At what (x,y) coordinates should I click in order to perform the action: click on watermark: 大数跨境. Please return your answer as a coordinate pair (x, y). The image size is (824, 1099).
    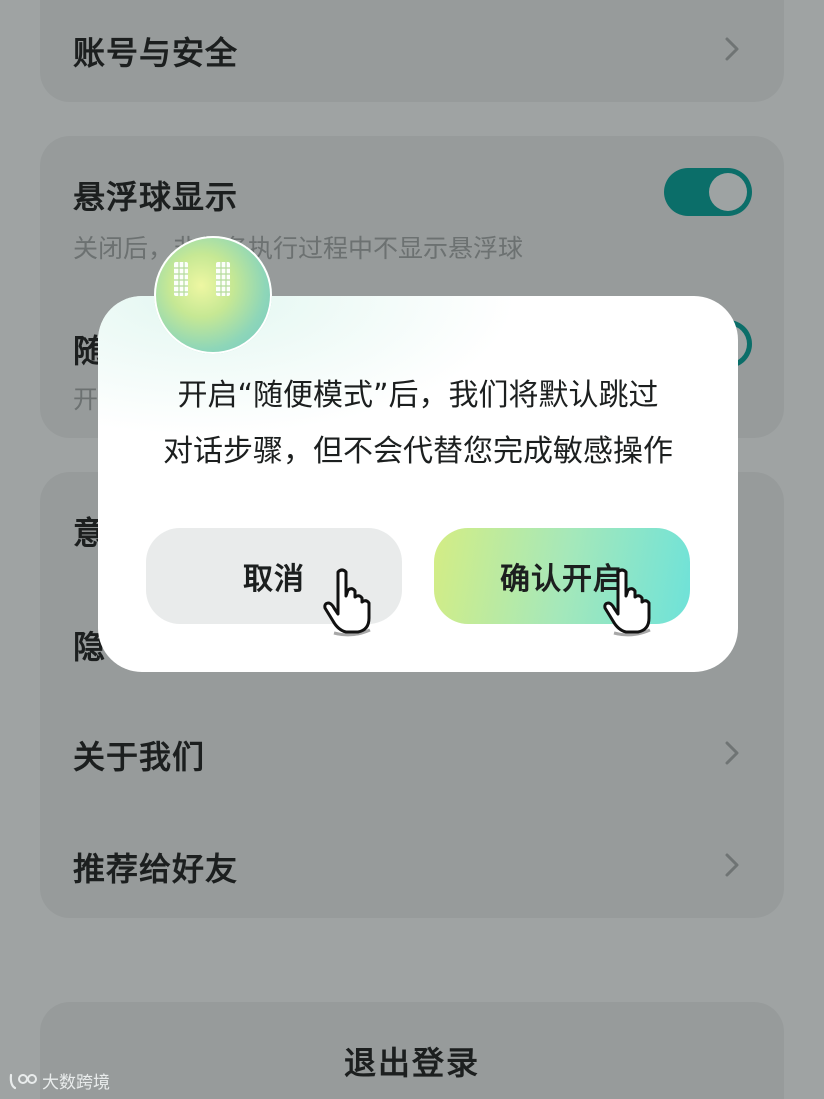
    Looking at the image, I should click on (59, 1080).